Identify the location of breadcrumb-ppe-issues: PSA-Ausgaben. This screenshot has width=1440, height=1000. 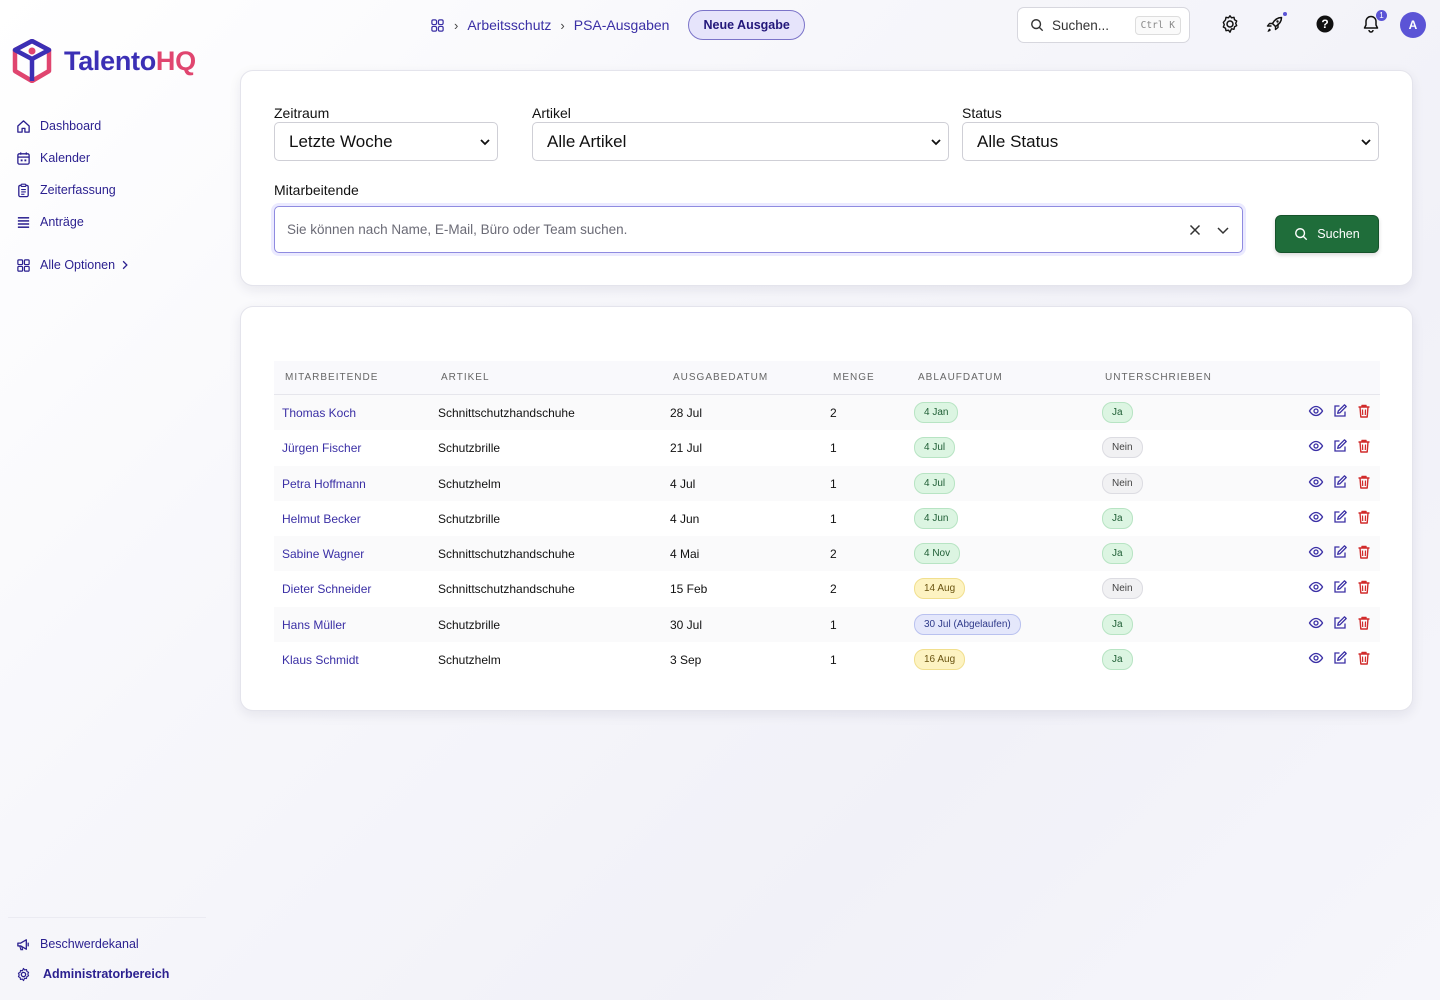
(622, 25).